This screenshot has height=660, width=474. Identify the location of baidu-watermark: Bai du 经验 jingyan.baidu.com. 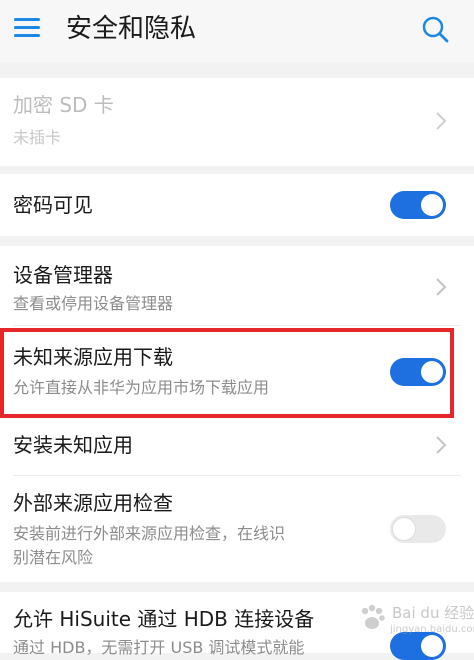
(413, 619).